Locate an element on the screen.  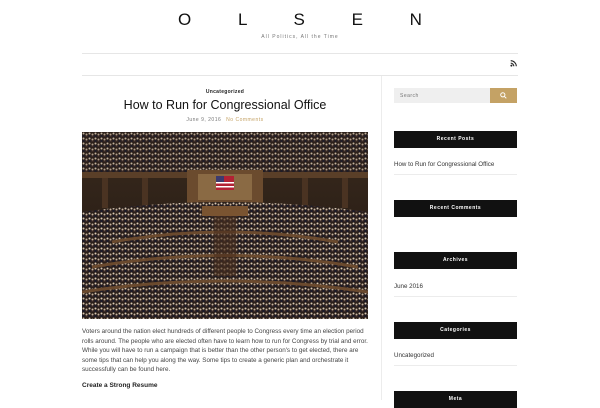
search-button is located at coordinates (503, 95).